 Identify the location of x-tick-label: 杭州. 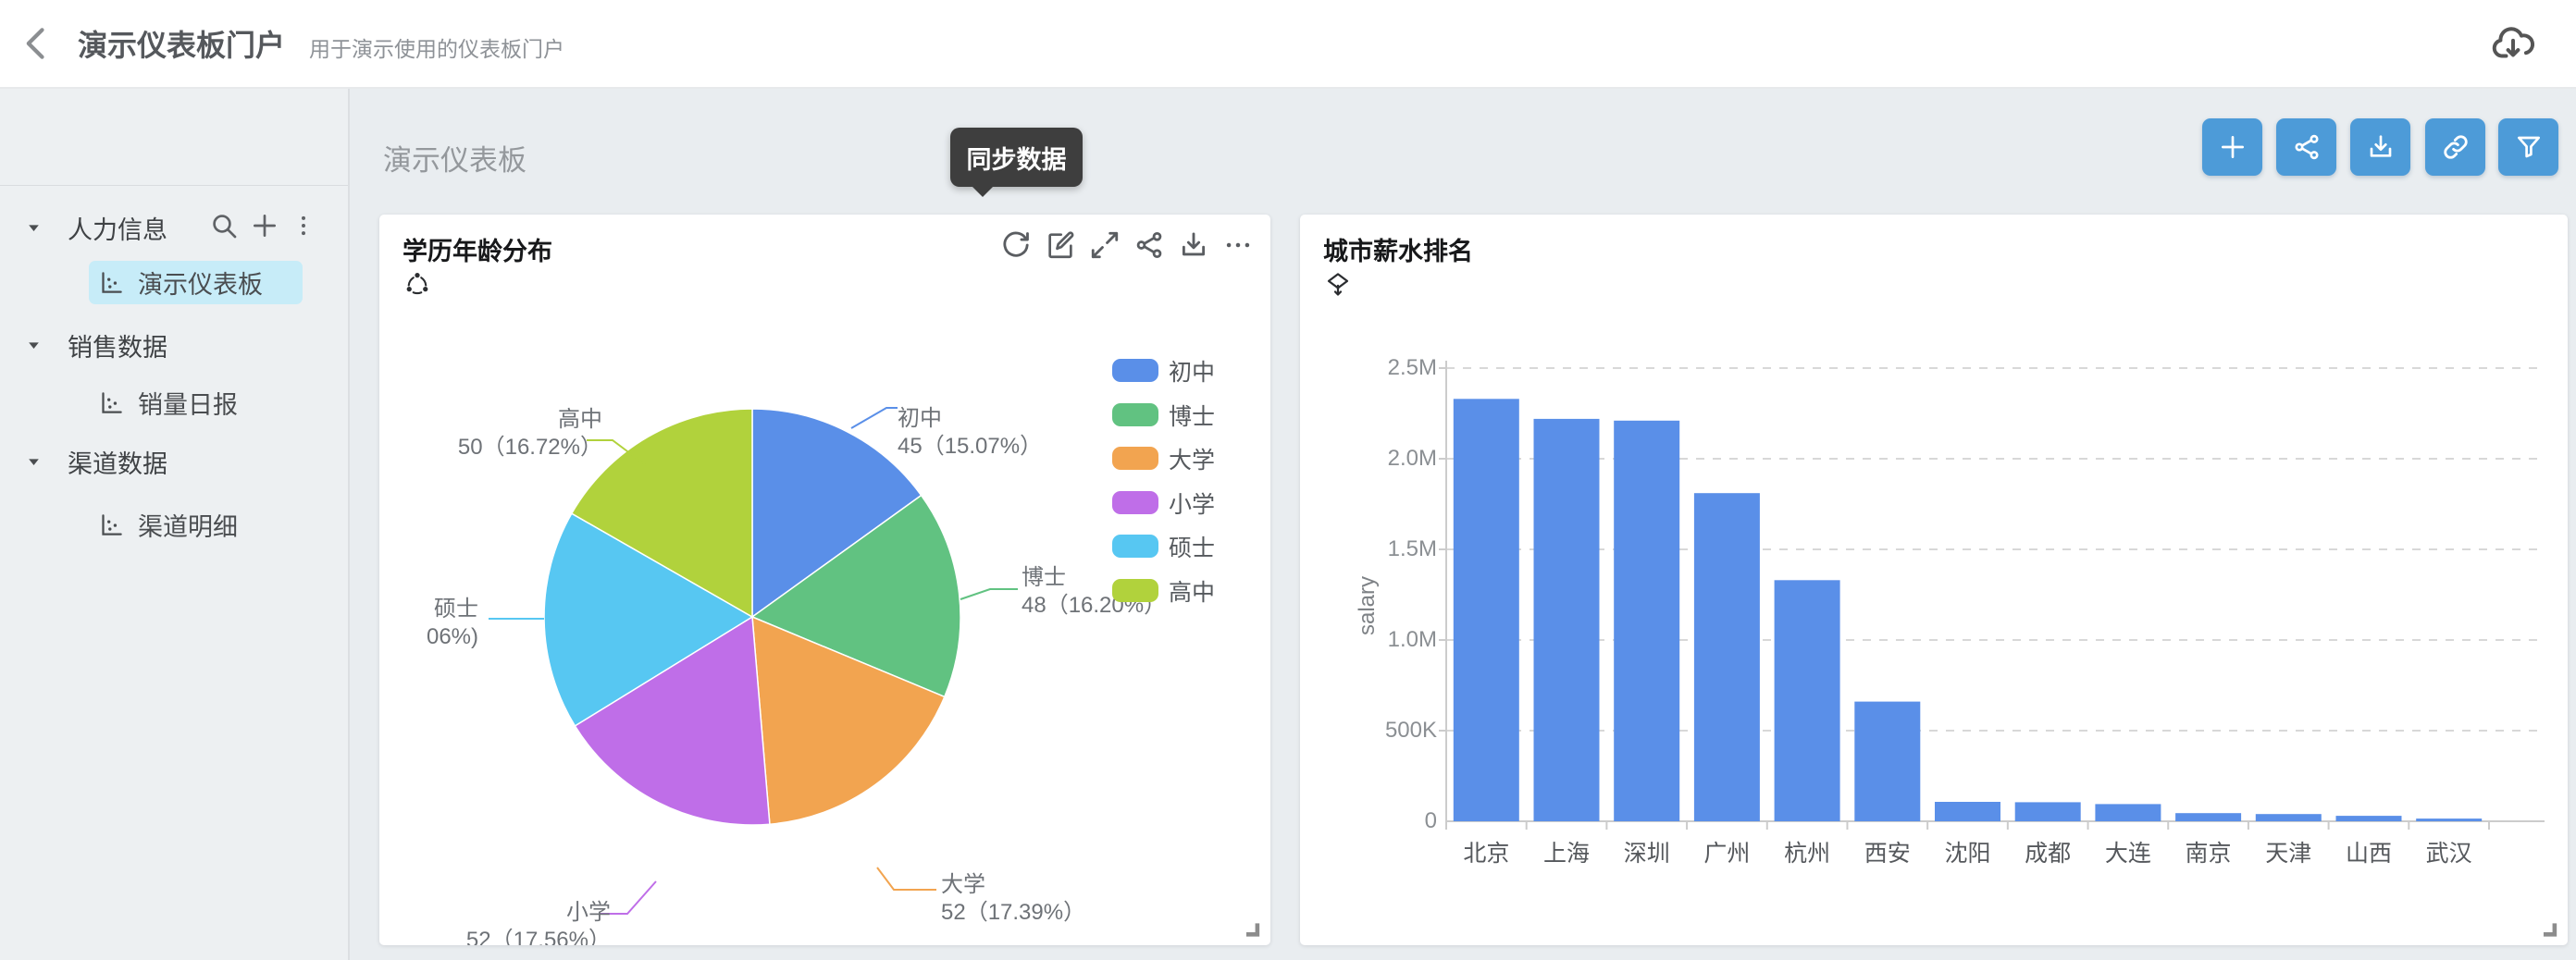
(1807, 854).